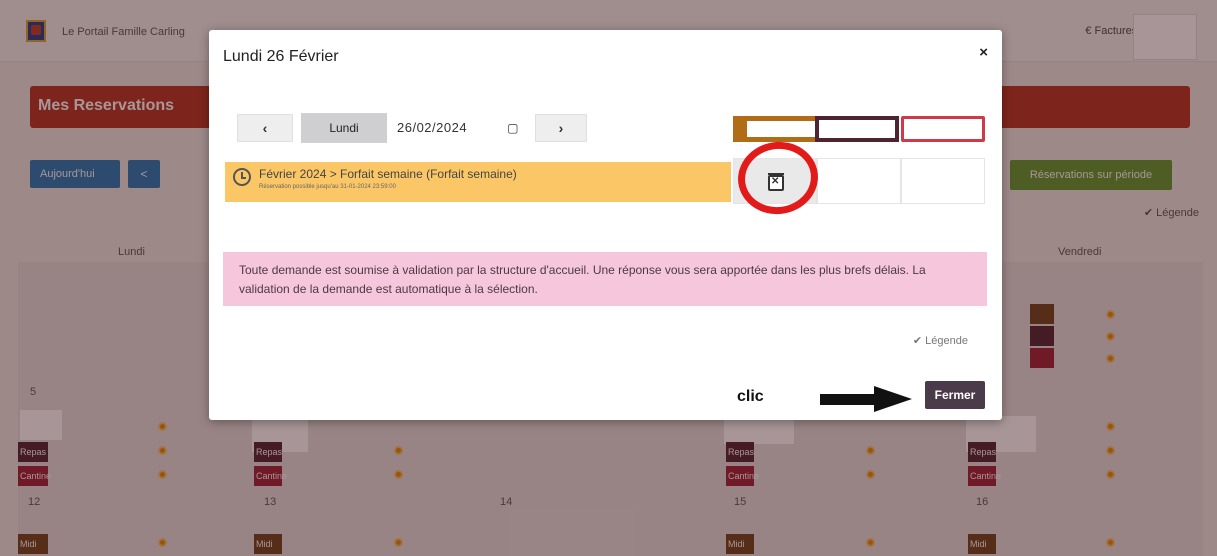  Describe the element at coordinates (750, 396) in the screenshot. I see `annotation-clic-label: clic` at that location.